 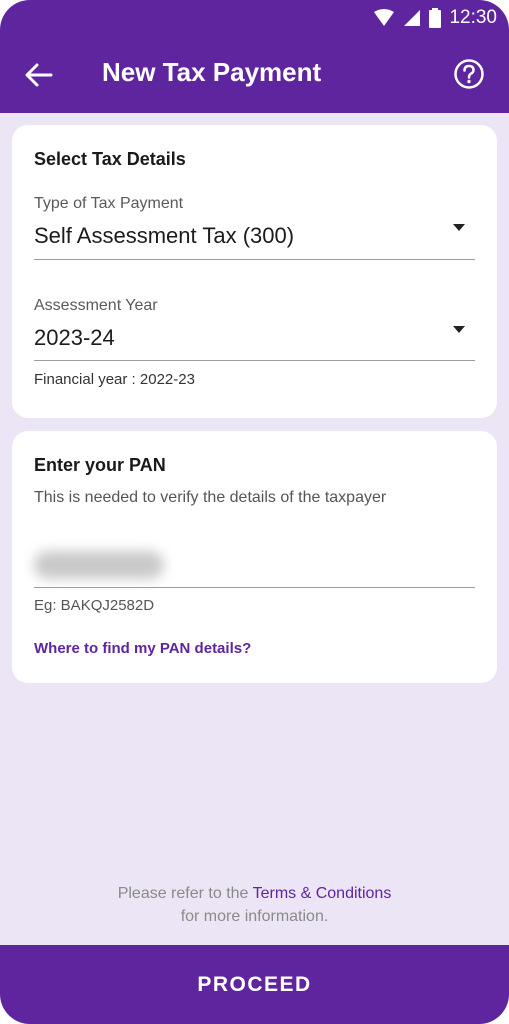 I want to click on battery-icon, so click(x=435, y=18).